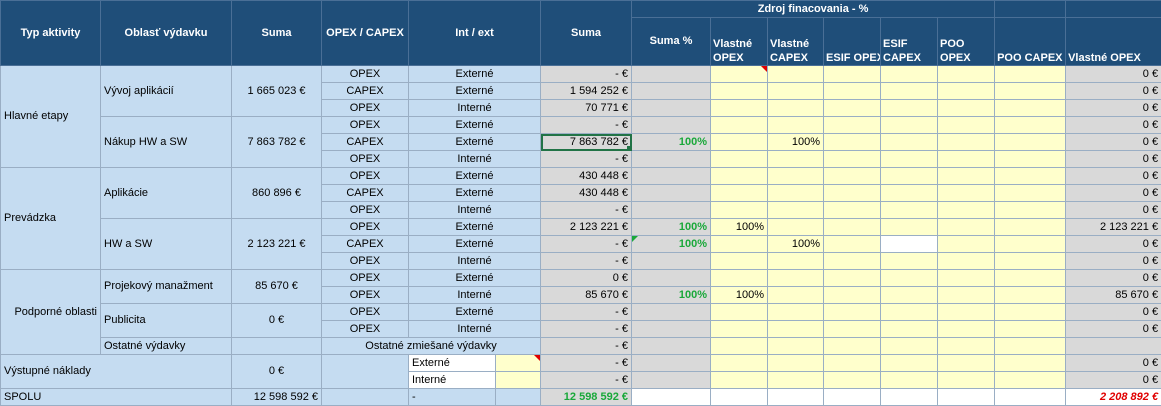  What do you see at coordinates (365, 33) in the screenshot?
I see `col-header-opex-capex: OPEX / CAPEX` at bounding box center [365, 33].